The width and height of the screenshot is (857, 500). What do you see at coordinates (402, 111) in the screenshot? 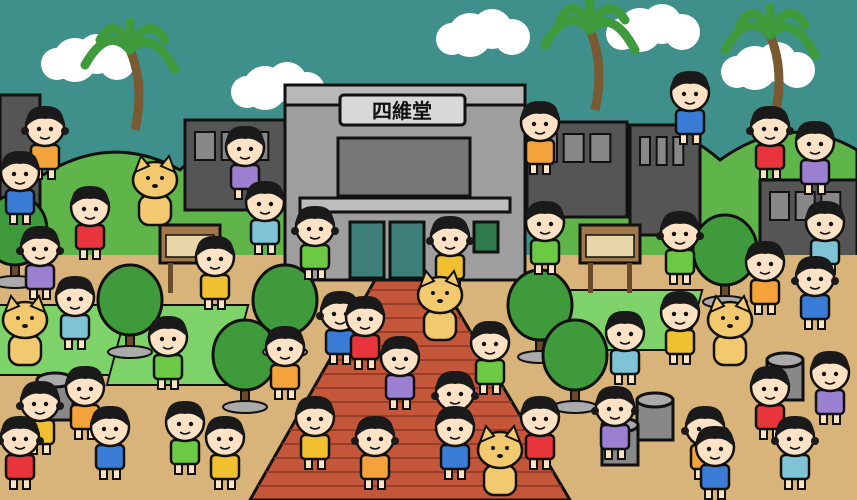
I see `hall-sign-text: 四維堂` at bounding box center [402, 111].